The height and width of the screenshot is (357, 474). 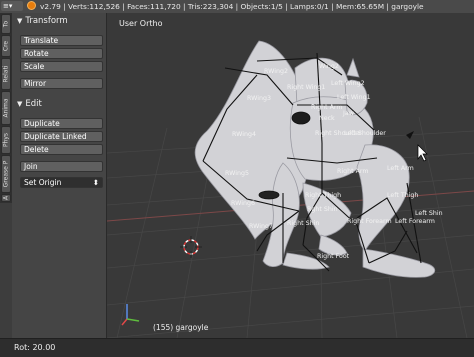 I want to click on operator-status-bar: Rot: 20.00, so click(x=237, y=347).